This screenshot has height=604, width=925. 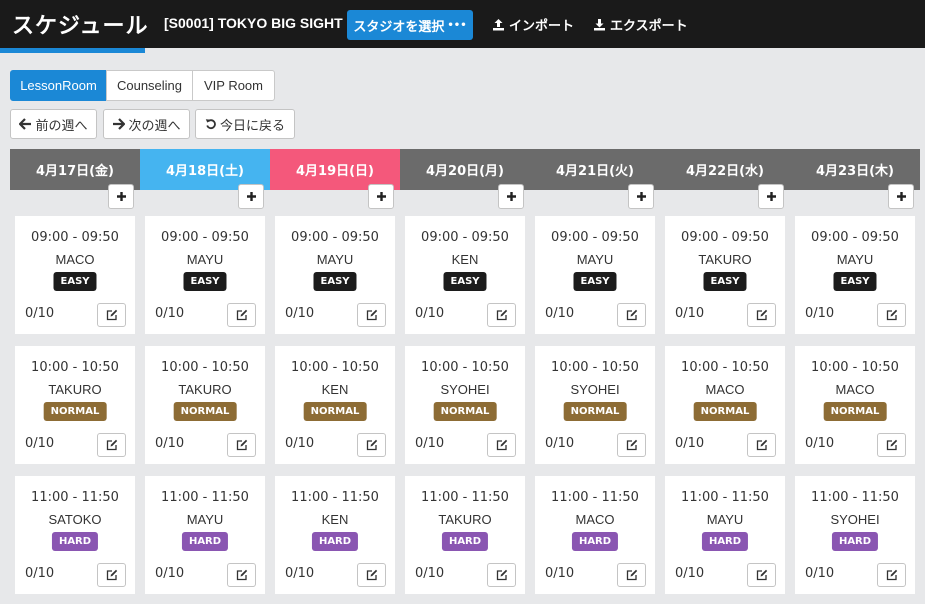 I want to click on prev-week-label: 前の週へ, so click(x=61, y=125).